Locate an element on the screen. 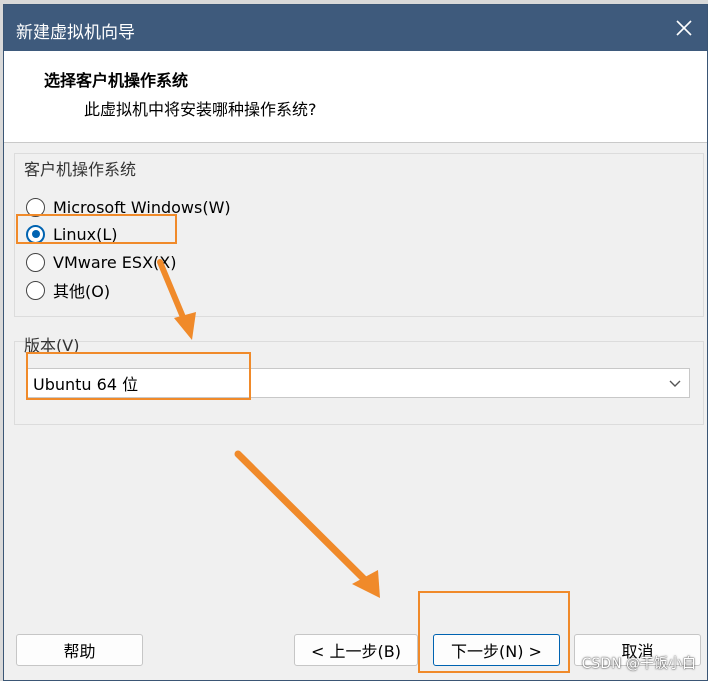  radio-other-label: 其他(O) is located at coordinates (82, 291).